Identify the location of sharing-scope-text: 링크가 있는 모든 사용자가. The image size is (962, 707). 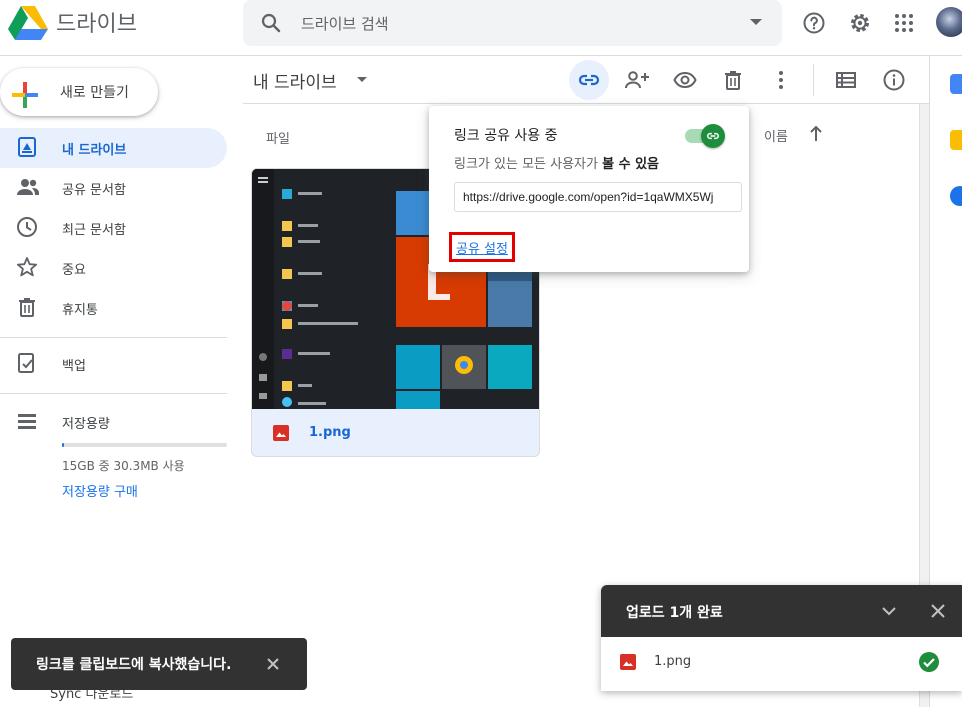
(526, 164).